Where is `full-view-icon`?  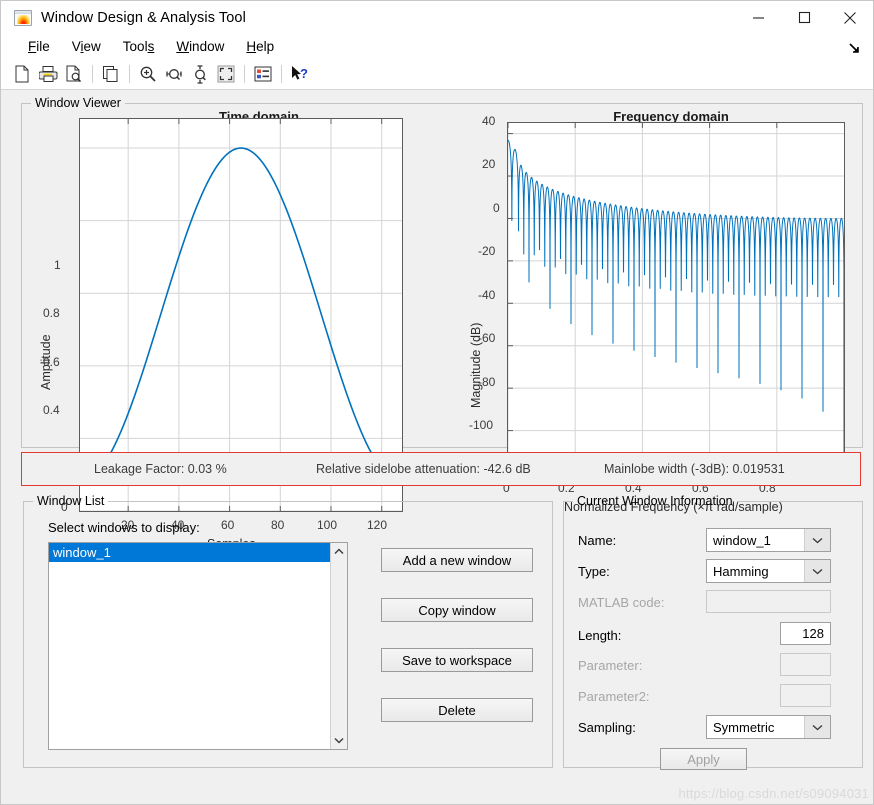 full-view-icon is located at coordinates (226, 74).